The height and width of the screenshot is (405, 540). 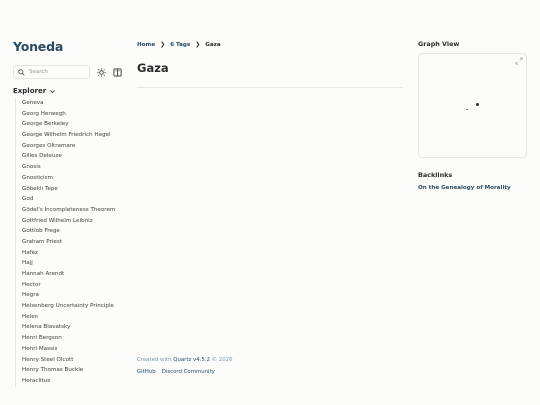 What do you see at coordinates (76, 295) in the screenshot?
I see `explorer-item: Hegra` at bounding box center [76, 295].